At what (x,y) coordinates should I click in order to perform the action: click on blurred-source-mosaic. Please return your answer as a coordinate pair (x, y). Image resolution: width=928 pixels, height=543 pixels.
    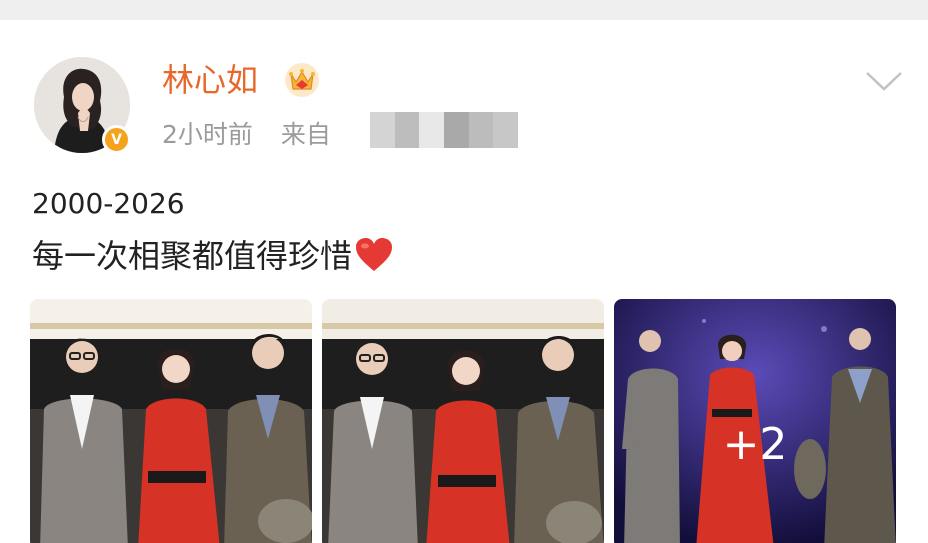
    Looking at the image, I should click on (444, 130).